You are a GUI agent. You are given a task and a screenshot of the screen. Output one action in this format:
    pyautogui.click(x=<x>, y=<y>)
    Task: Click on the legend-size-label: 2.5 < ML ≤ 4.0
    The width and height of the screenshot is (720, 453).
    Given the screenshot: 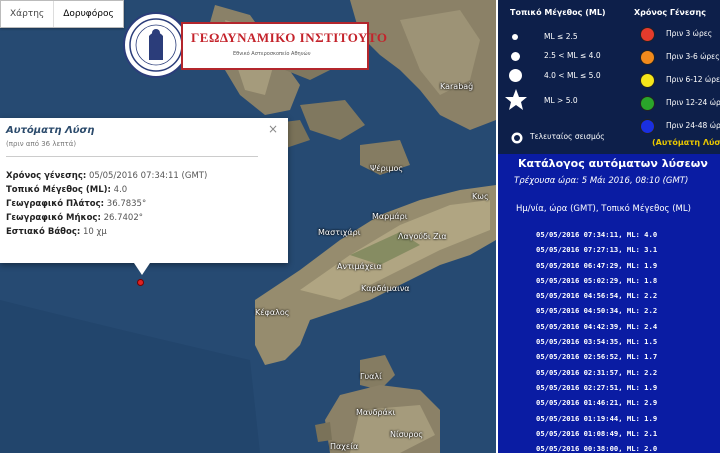 What is the action you would take?
    pyautogui.click(x=572, y=55)
    